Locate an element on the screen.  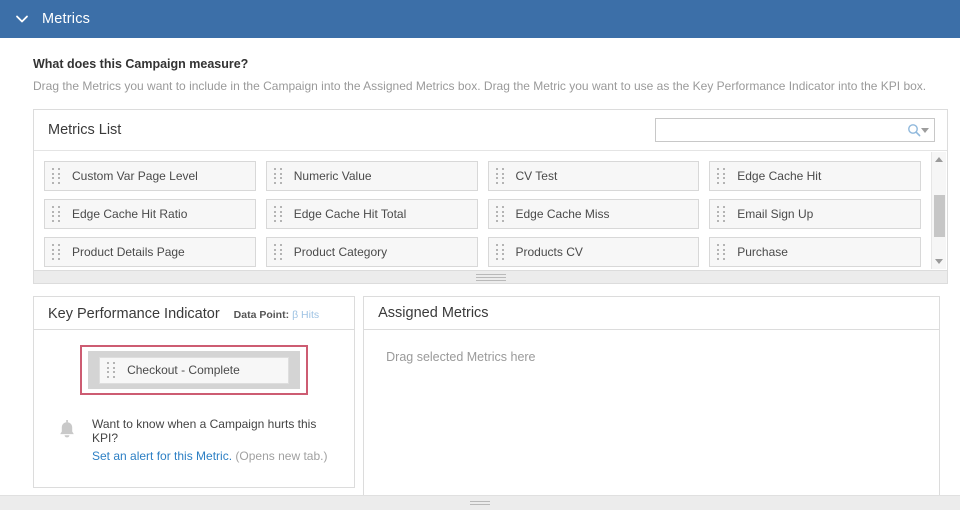
assigned-metrics-title: Assigned Metrics is located at coordinates (433, 313).